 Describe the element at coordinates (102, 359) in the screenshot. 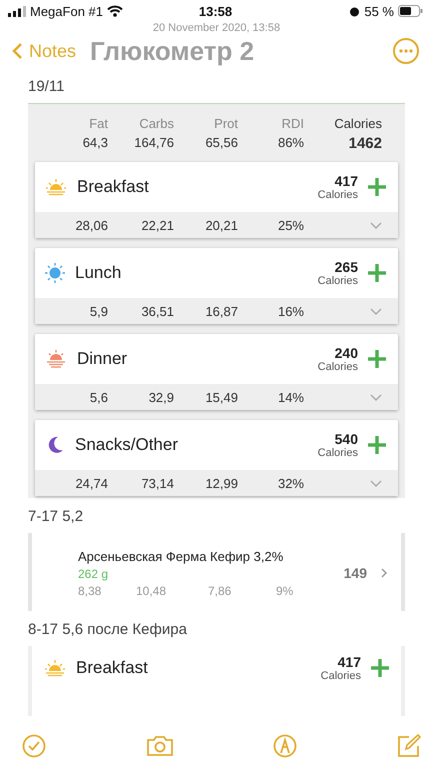

I see `meal-name: Dinner` at that location.